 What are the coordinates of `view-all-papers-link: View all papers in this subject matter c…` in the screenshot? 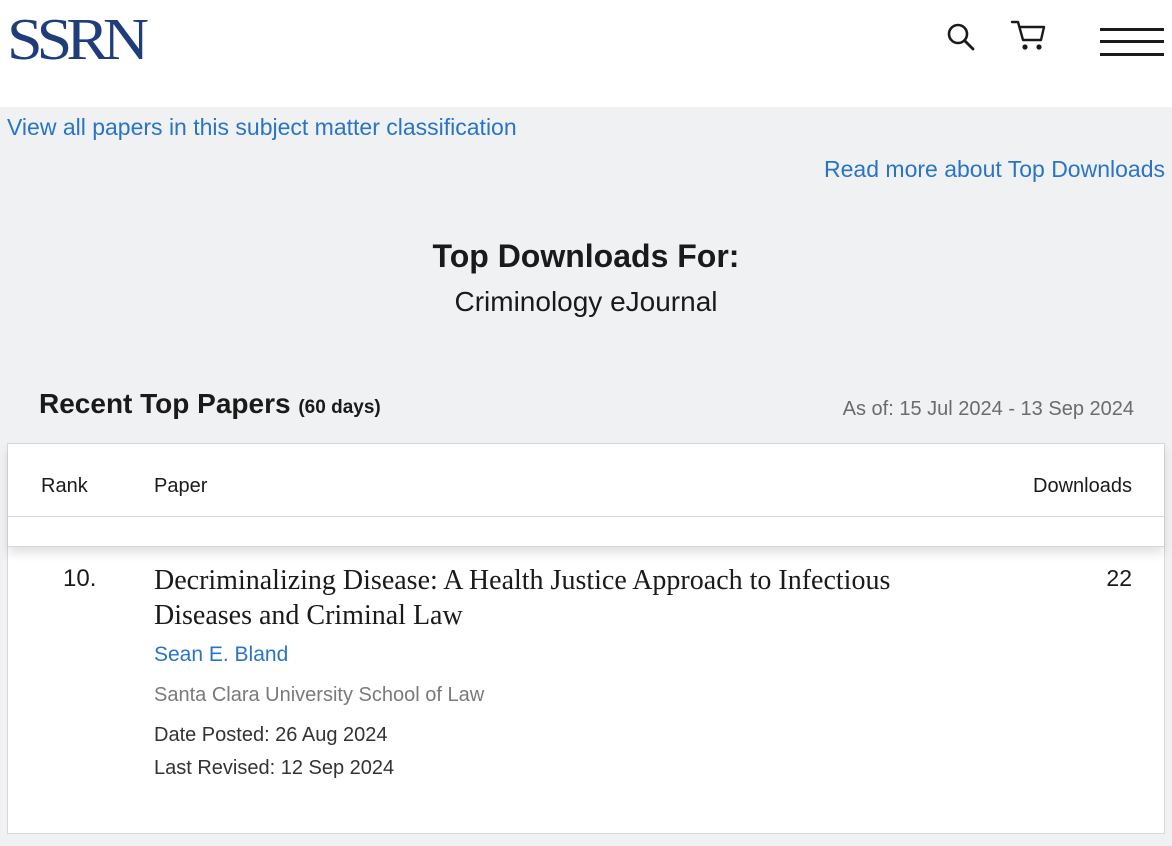 It's located at (262, 127).